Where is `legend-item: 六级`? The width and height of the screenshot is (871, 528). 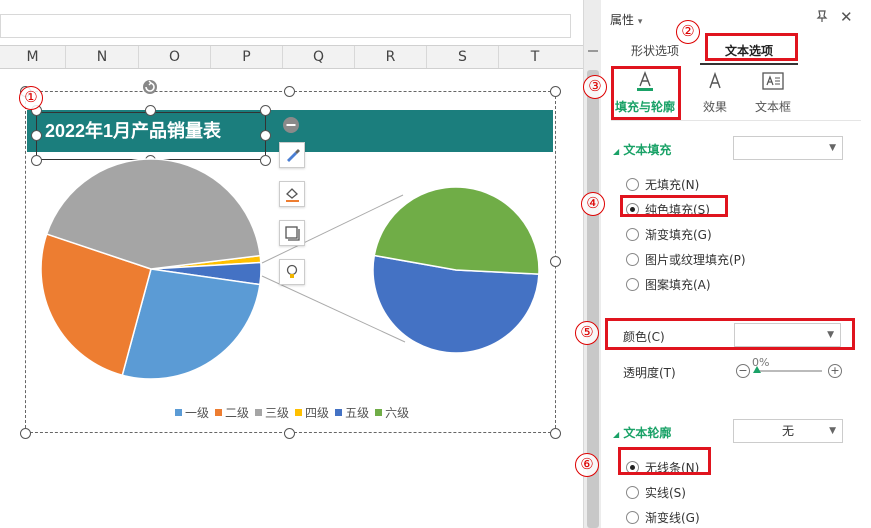 legend-item: 六级 is located at coordinates (392, 412).